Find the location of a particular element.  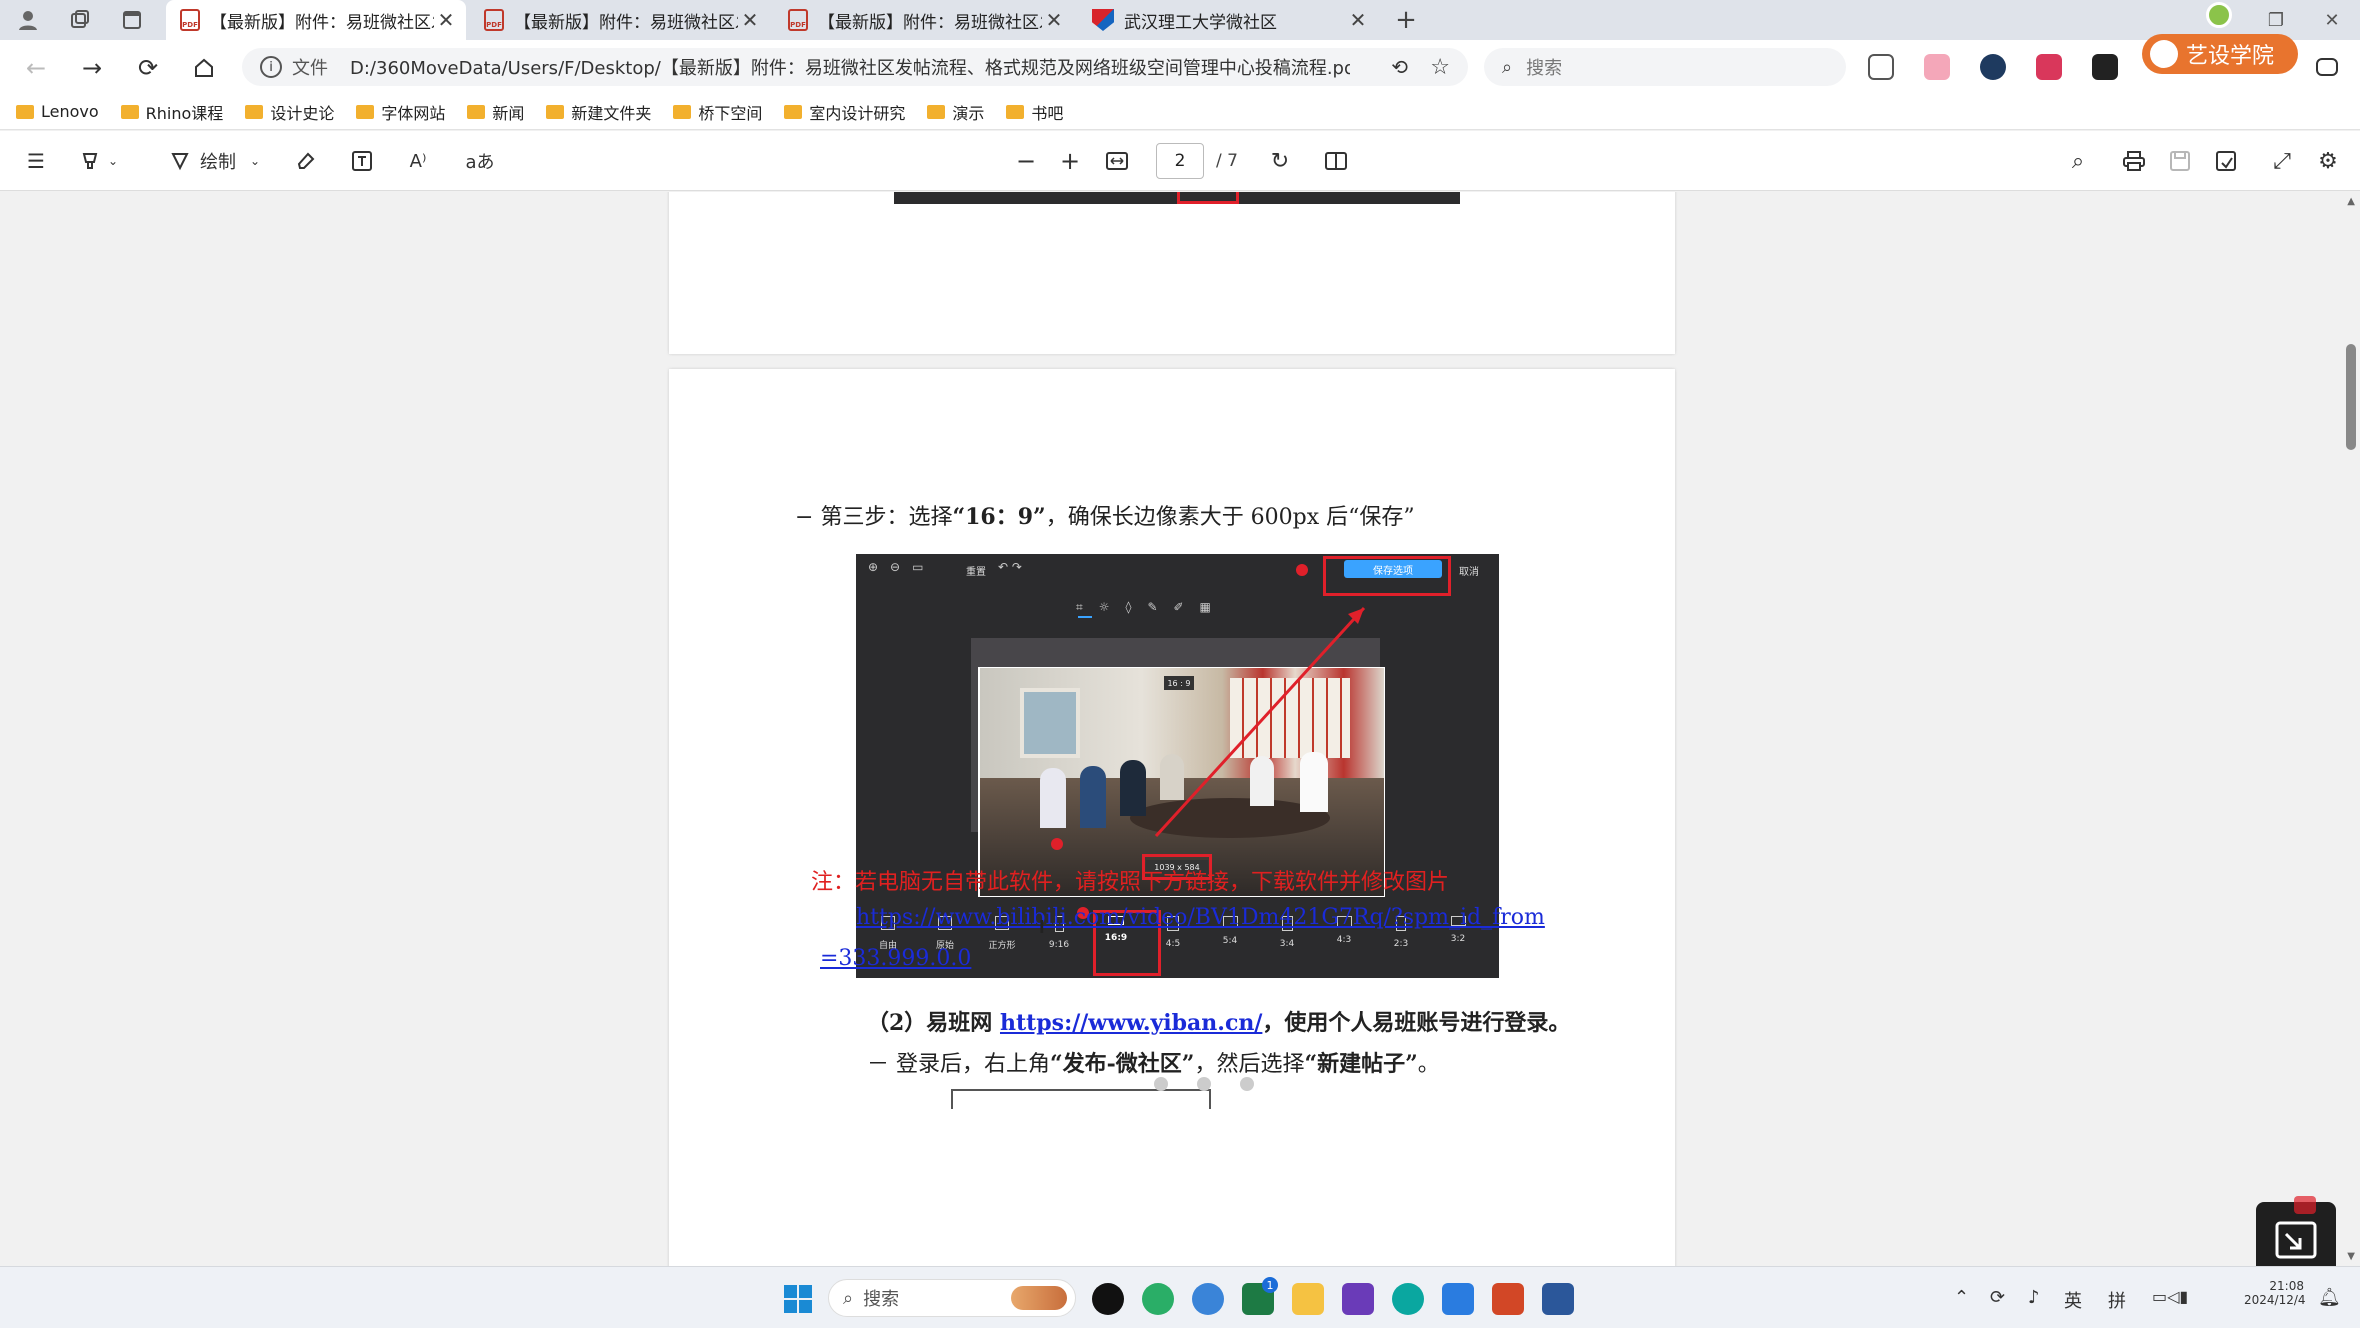

save-icon is located at coordinates (2180, 161).